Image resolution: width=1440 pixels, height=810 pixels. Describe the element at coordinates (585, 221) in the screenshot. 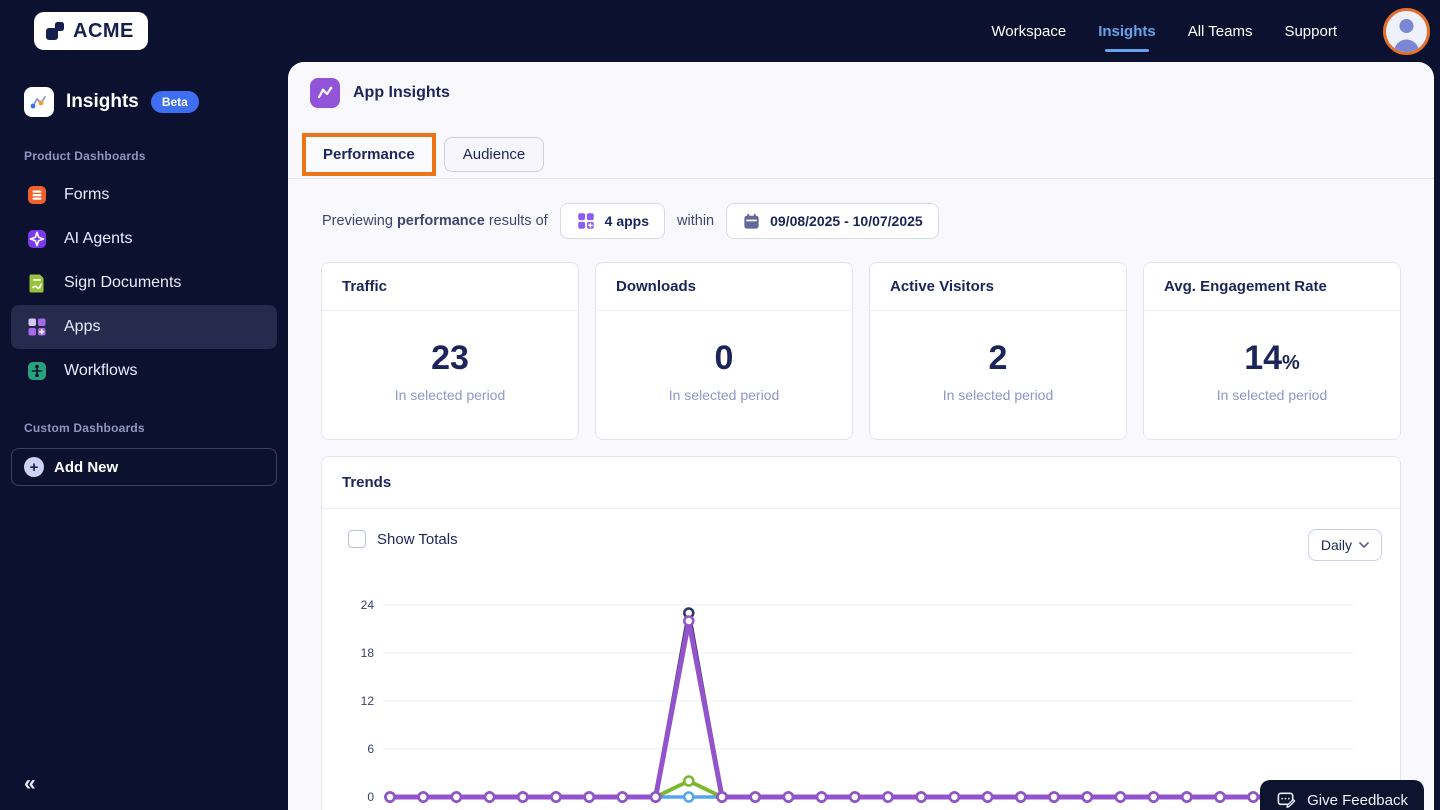

I see `apps-grid-icon` at that location.